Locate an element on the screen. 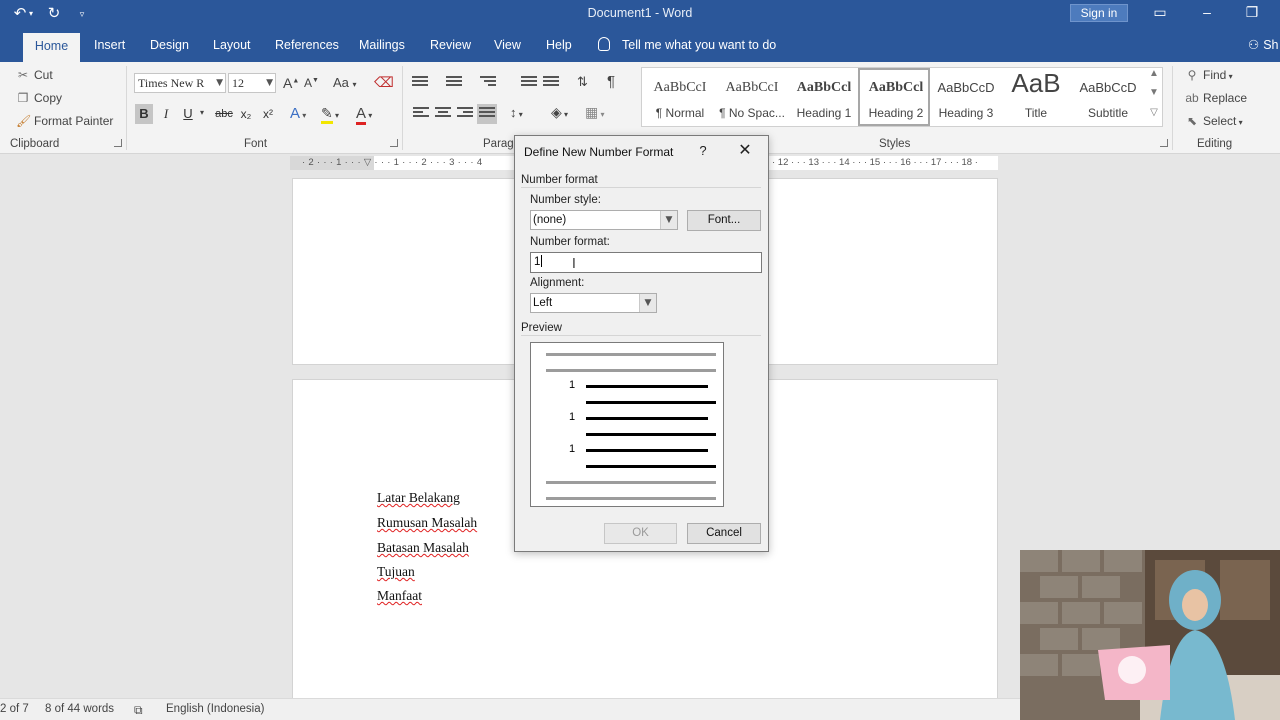  replace-button: ab Replace is located at coordinates (1216, 98).